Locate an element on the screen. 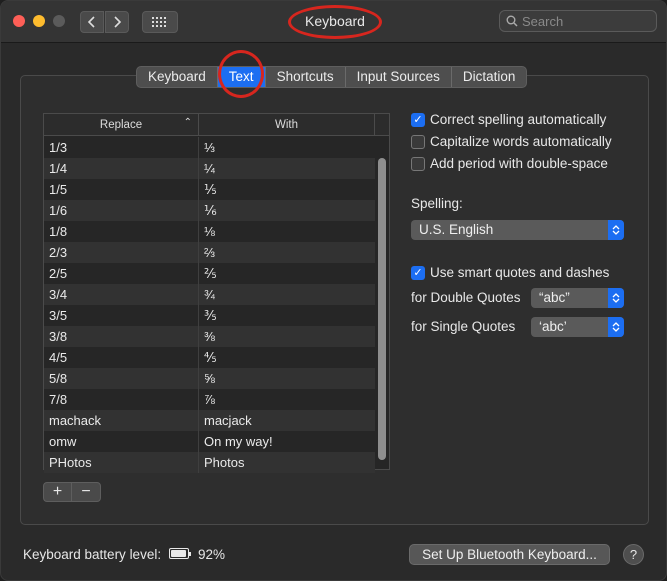 The image size is (667, 581). table-row: 4/5 ⅘ is located at coordinates (209, 357).